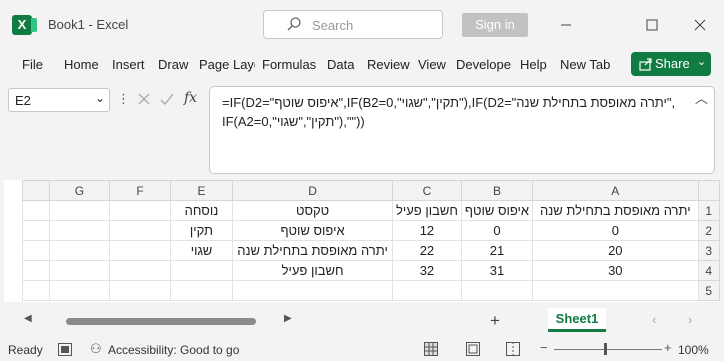 This screenshot has height=361, width=724. I want to click on row-header-3: 3, so click(709, 250).